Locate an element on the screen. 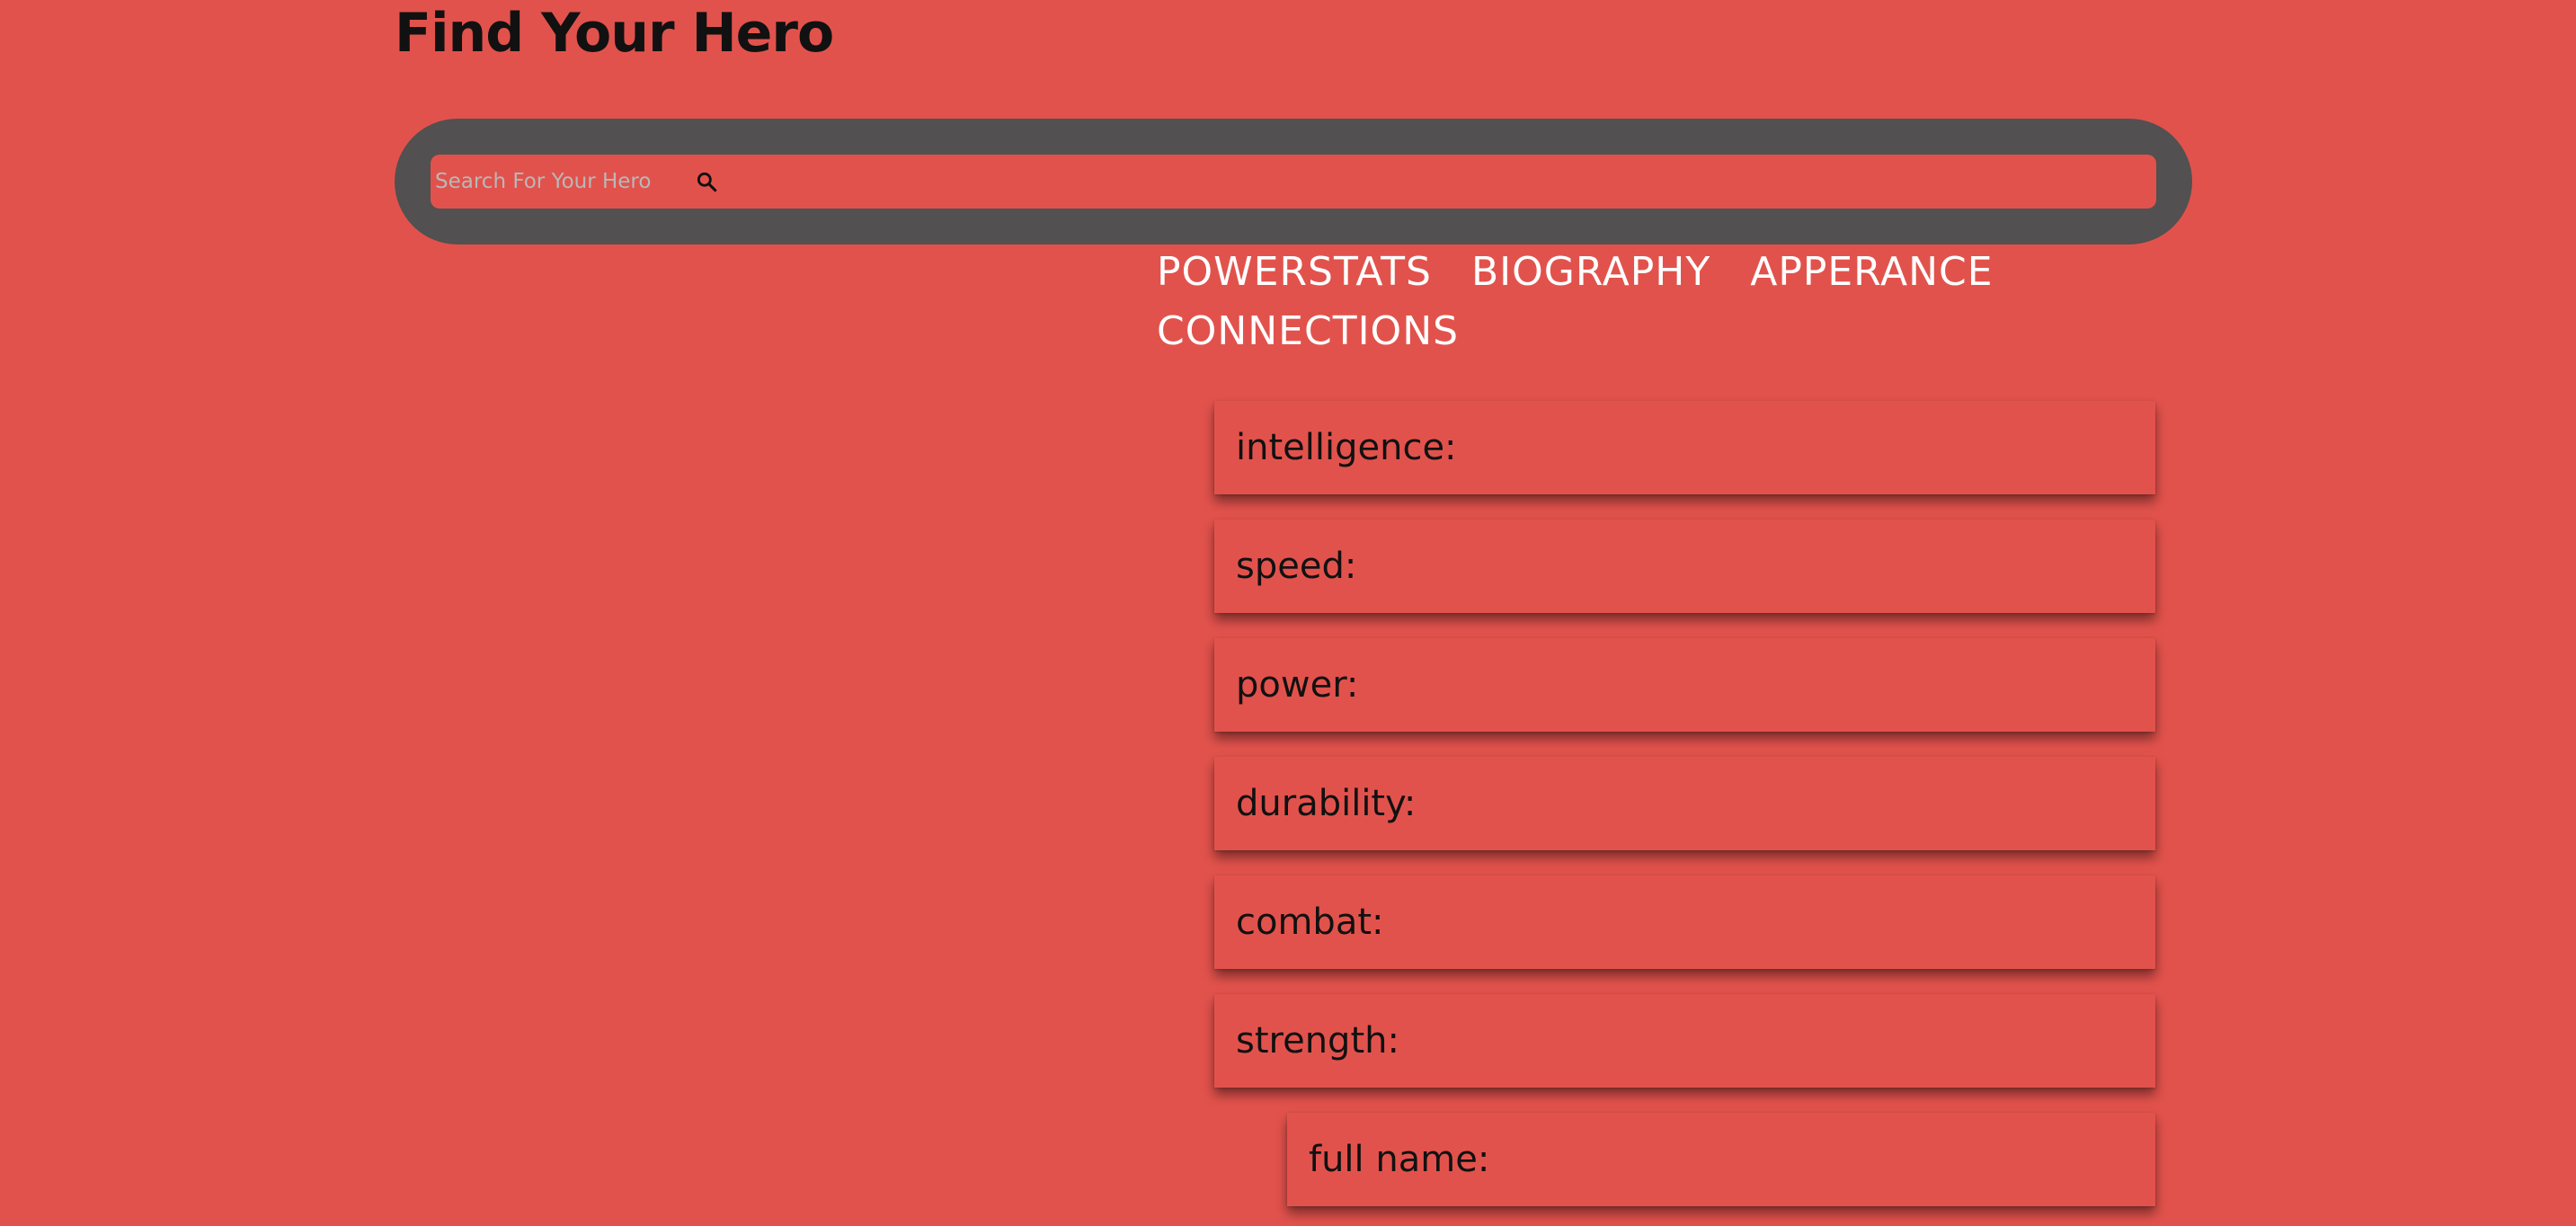 The width and height of the screenshot is (2576, 1226). stat-label: intelligence: is located at coordinates (1346, 447).